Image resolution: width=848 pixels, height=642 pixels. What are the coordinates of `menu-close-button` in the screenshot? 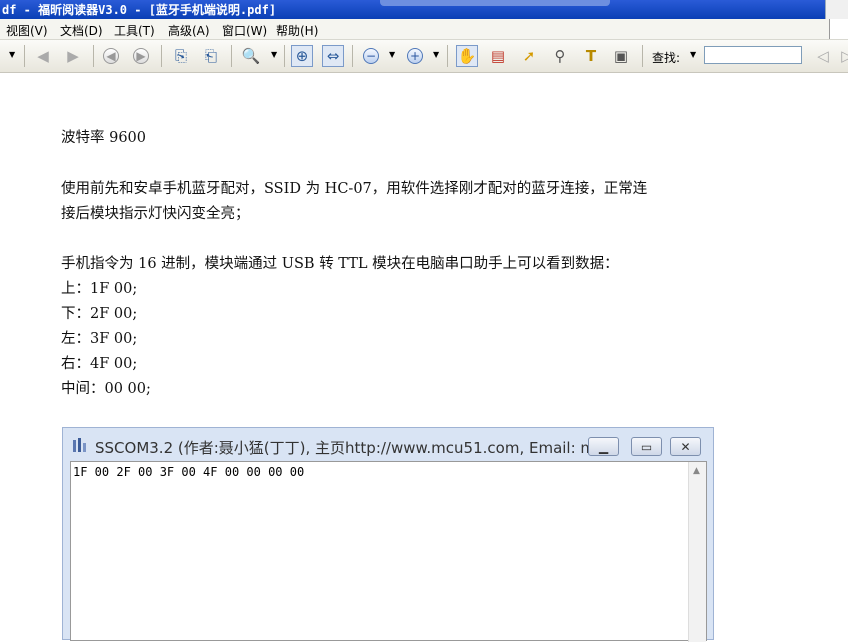 It's located at (838, 29).